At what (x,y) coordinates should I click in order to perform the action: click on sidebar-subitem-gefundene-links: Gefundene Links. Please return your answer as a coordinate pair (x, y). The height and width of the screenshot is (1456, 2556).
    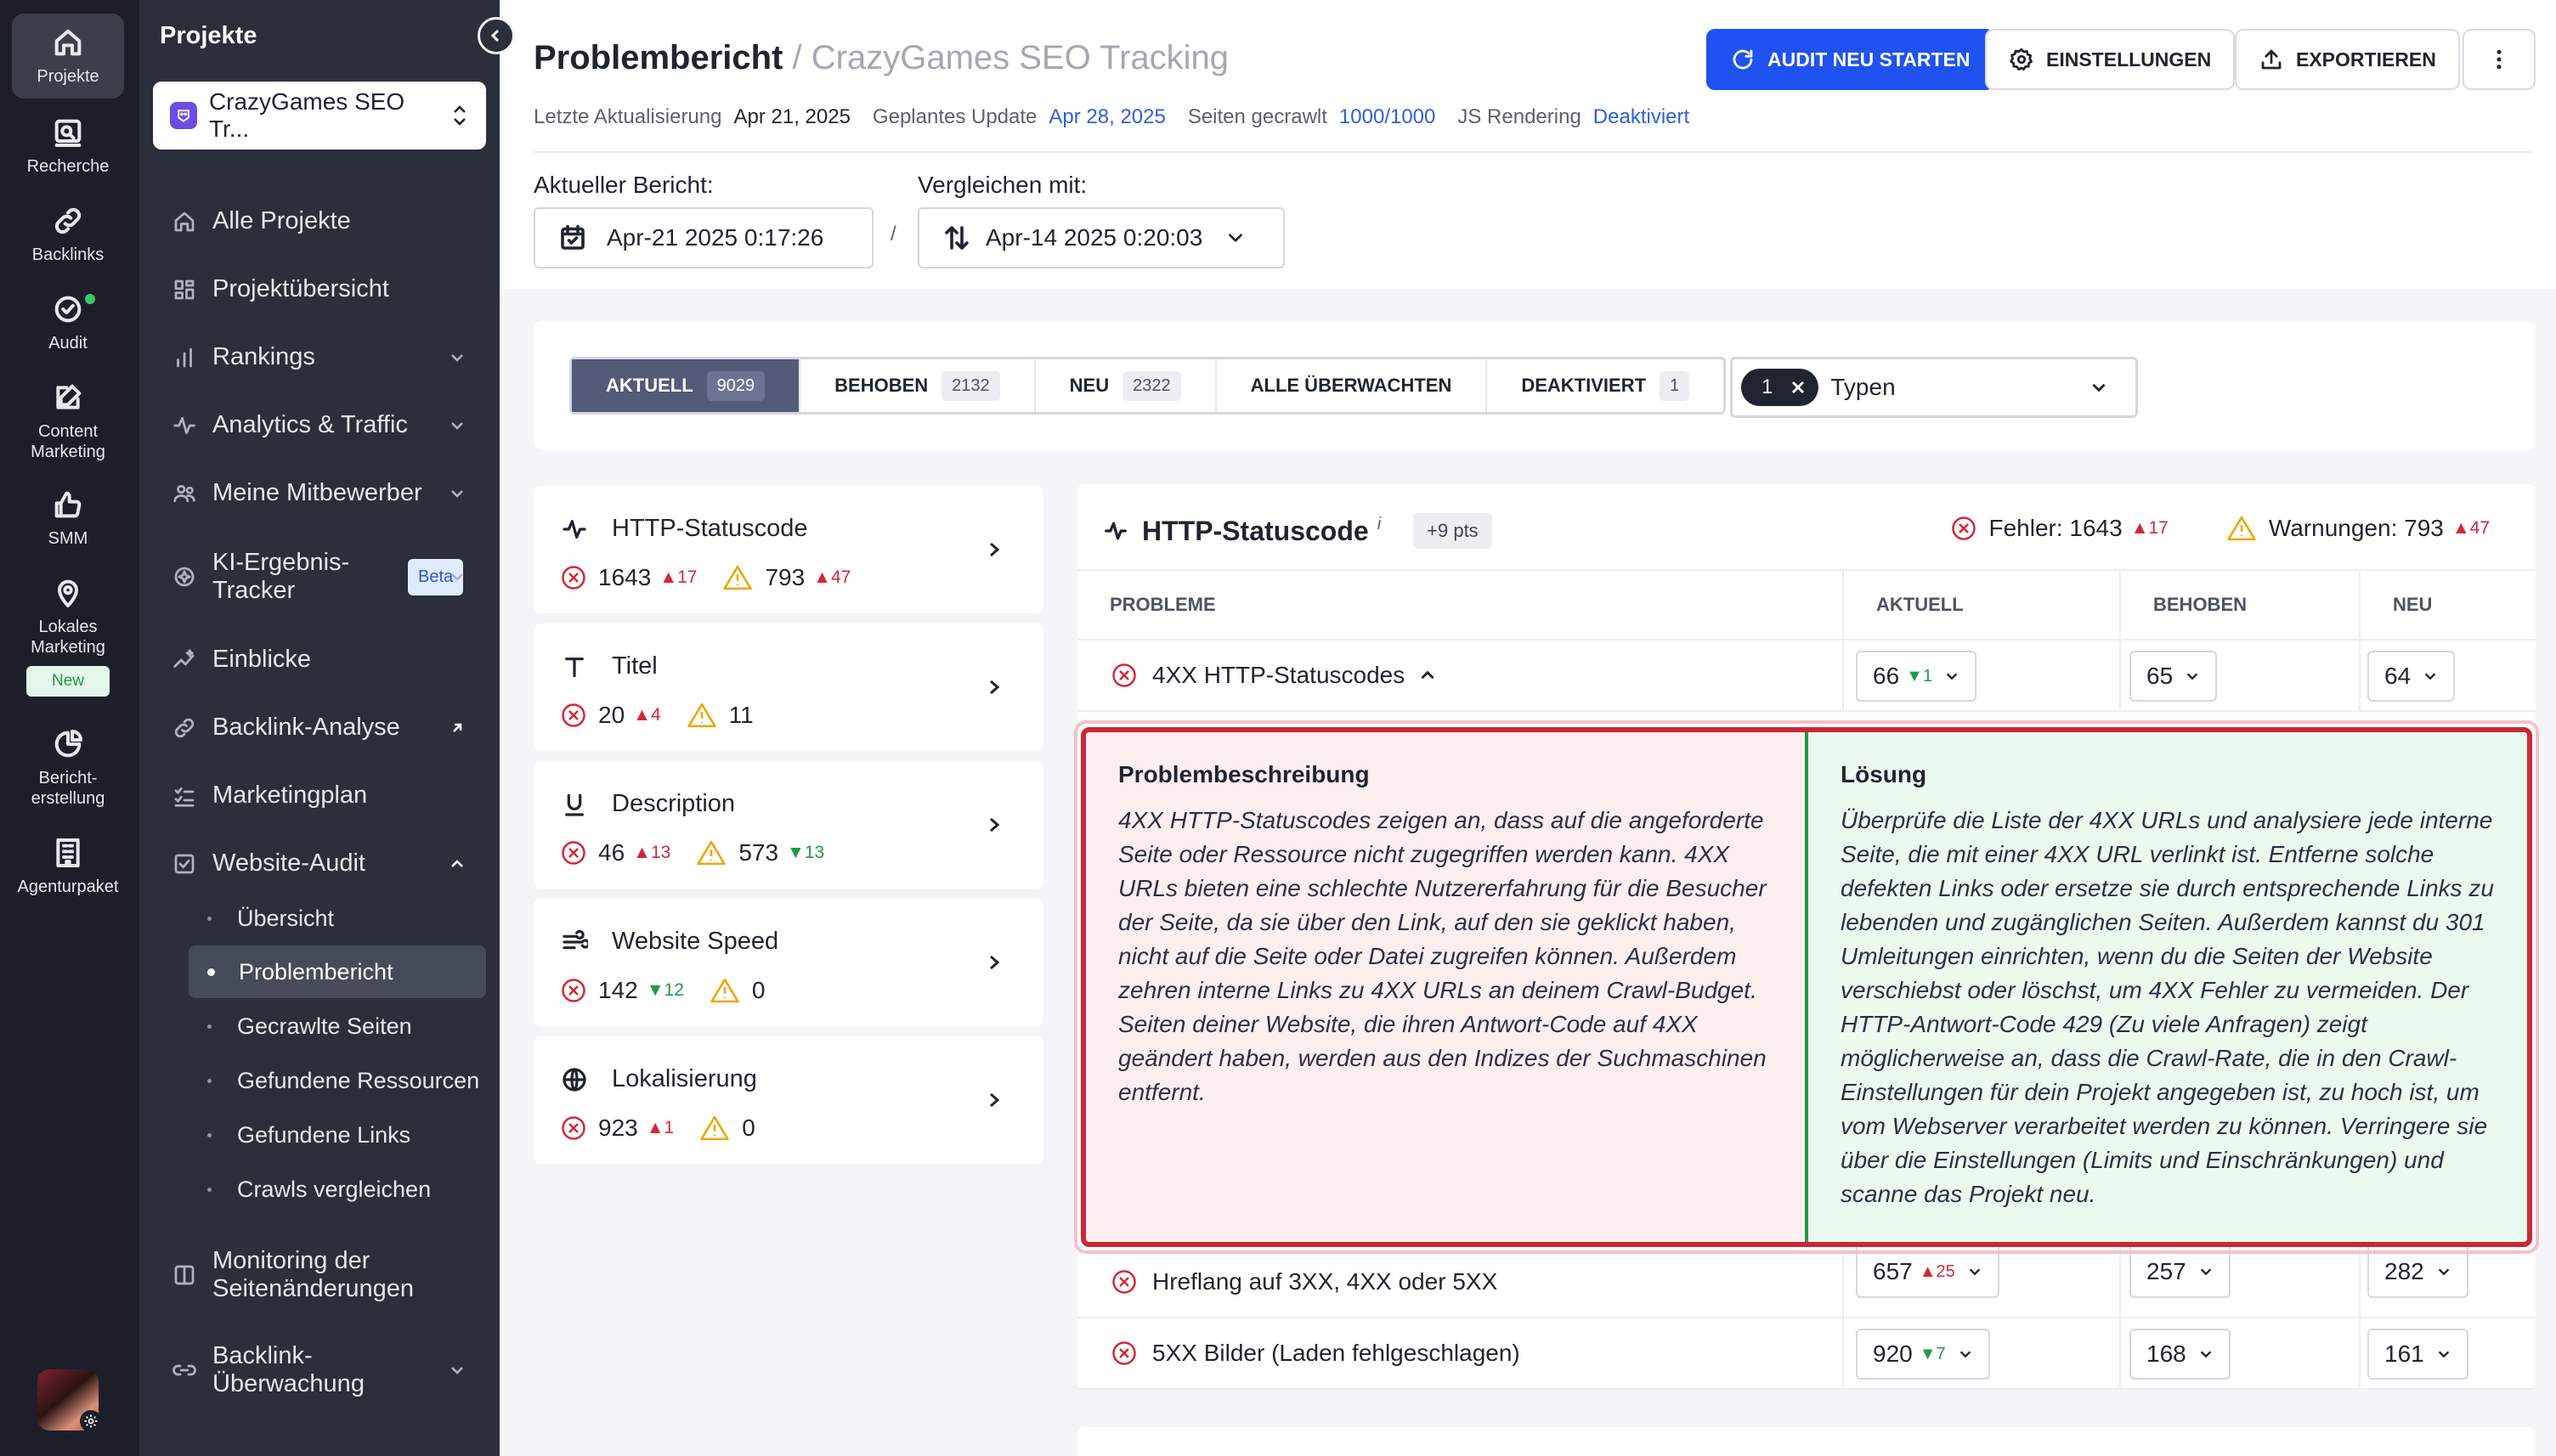
    Looking at the image, I should click on (337, 1135).